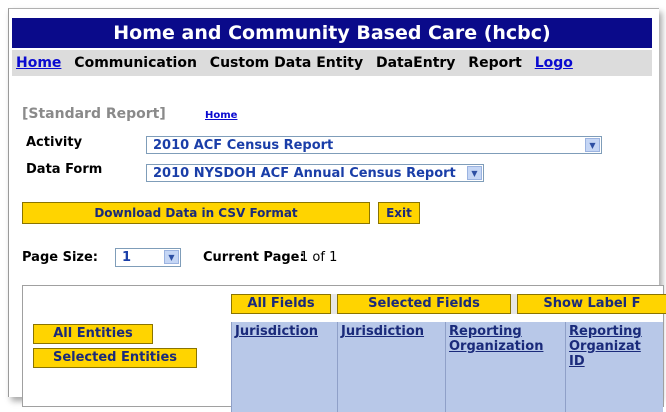  What do you see at coordinates (415, 63) in the screenshot?
I see `menu-item-dataentry: DataEntry` at bounding box center [415, 63].